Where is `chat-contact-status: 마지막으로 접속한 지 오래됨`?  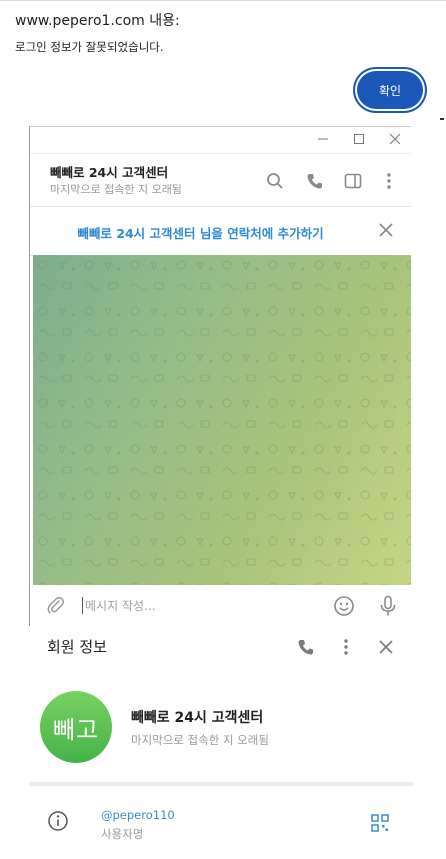
chat-contact-status: 마지막으로 접속한 지 오래됨 is located at coordinates (116, 189).